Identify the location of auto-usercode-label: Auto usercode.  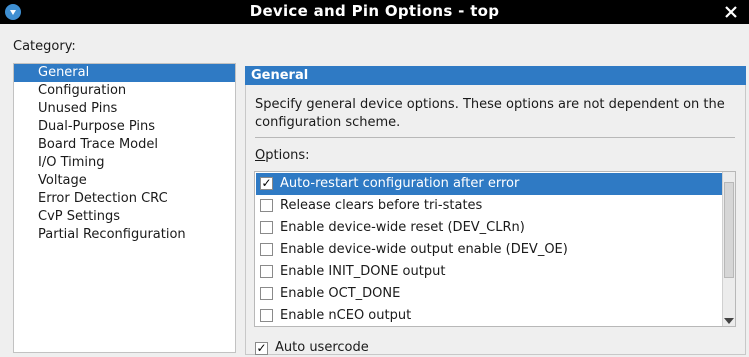
(322, 347).